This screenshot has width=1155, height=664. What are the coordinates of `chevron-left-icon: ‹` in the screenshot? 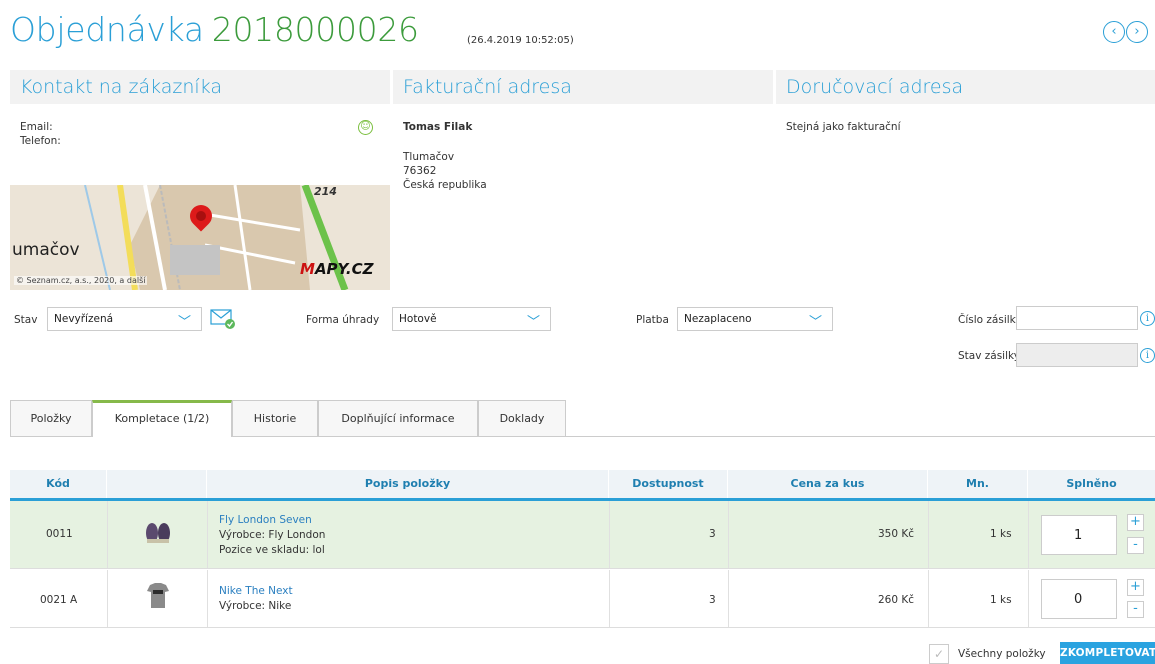 It's located at (1114, 32).